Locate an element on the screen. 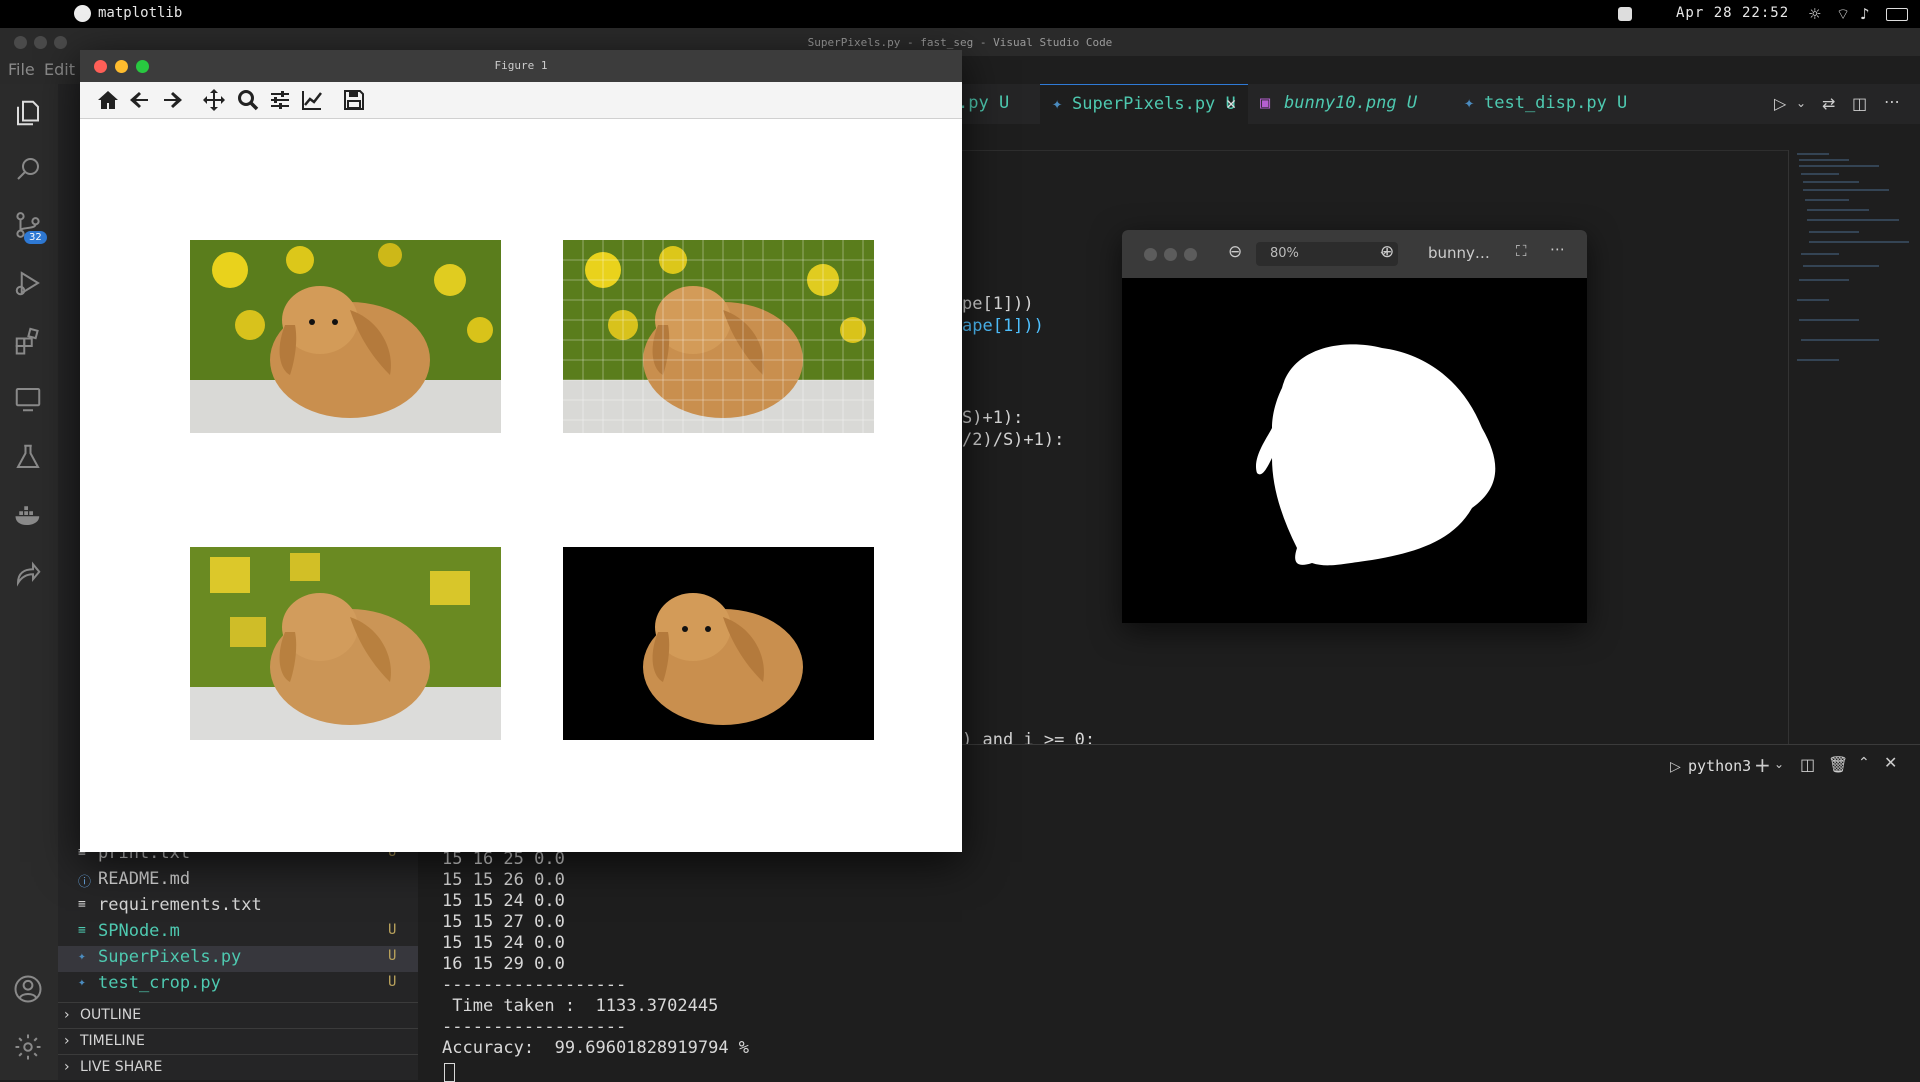 The height and width of the screenshot is (1082, 1920). subplot-segmented-foreground is located at coordinates (718, 643).